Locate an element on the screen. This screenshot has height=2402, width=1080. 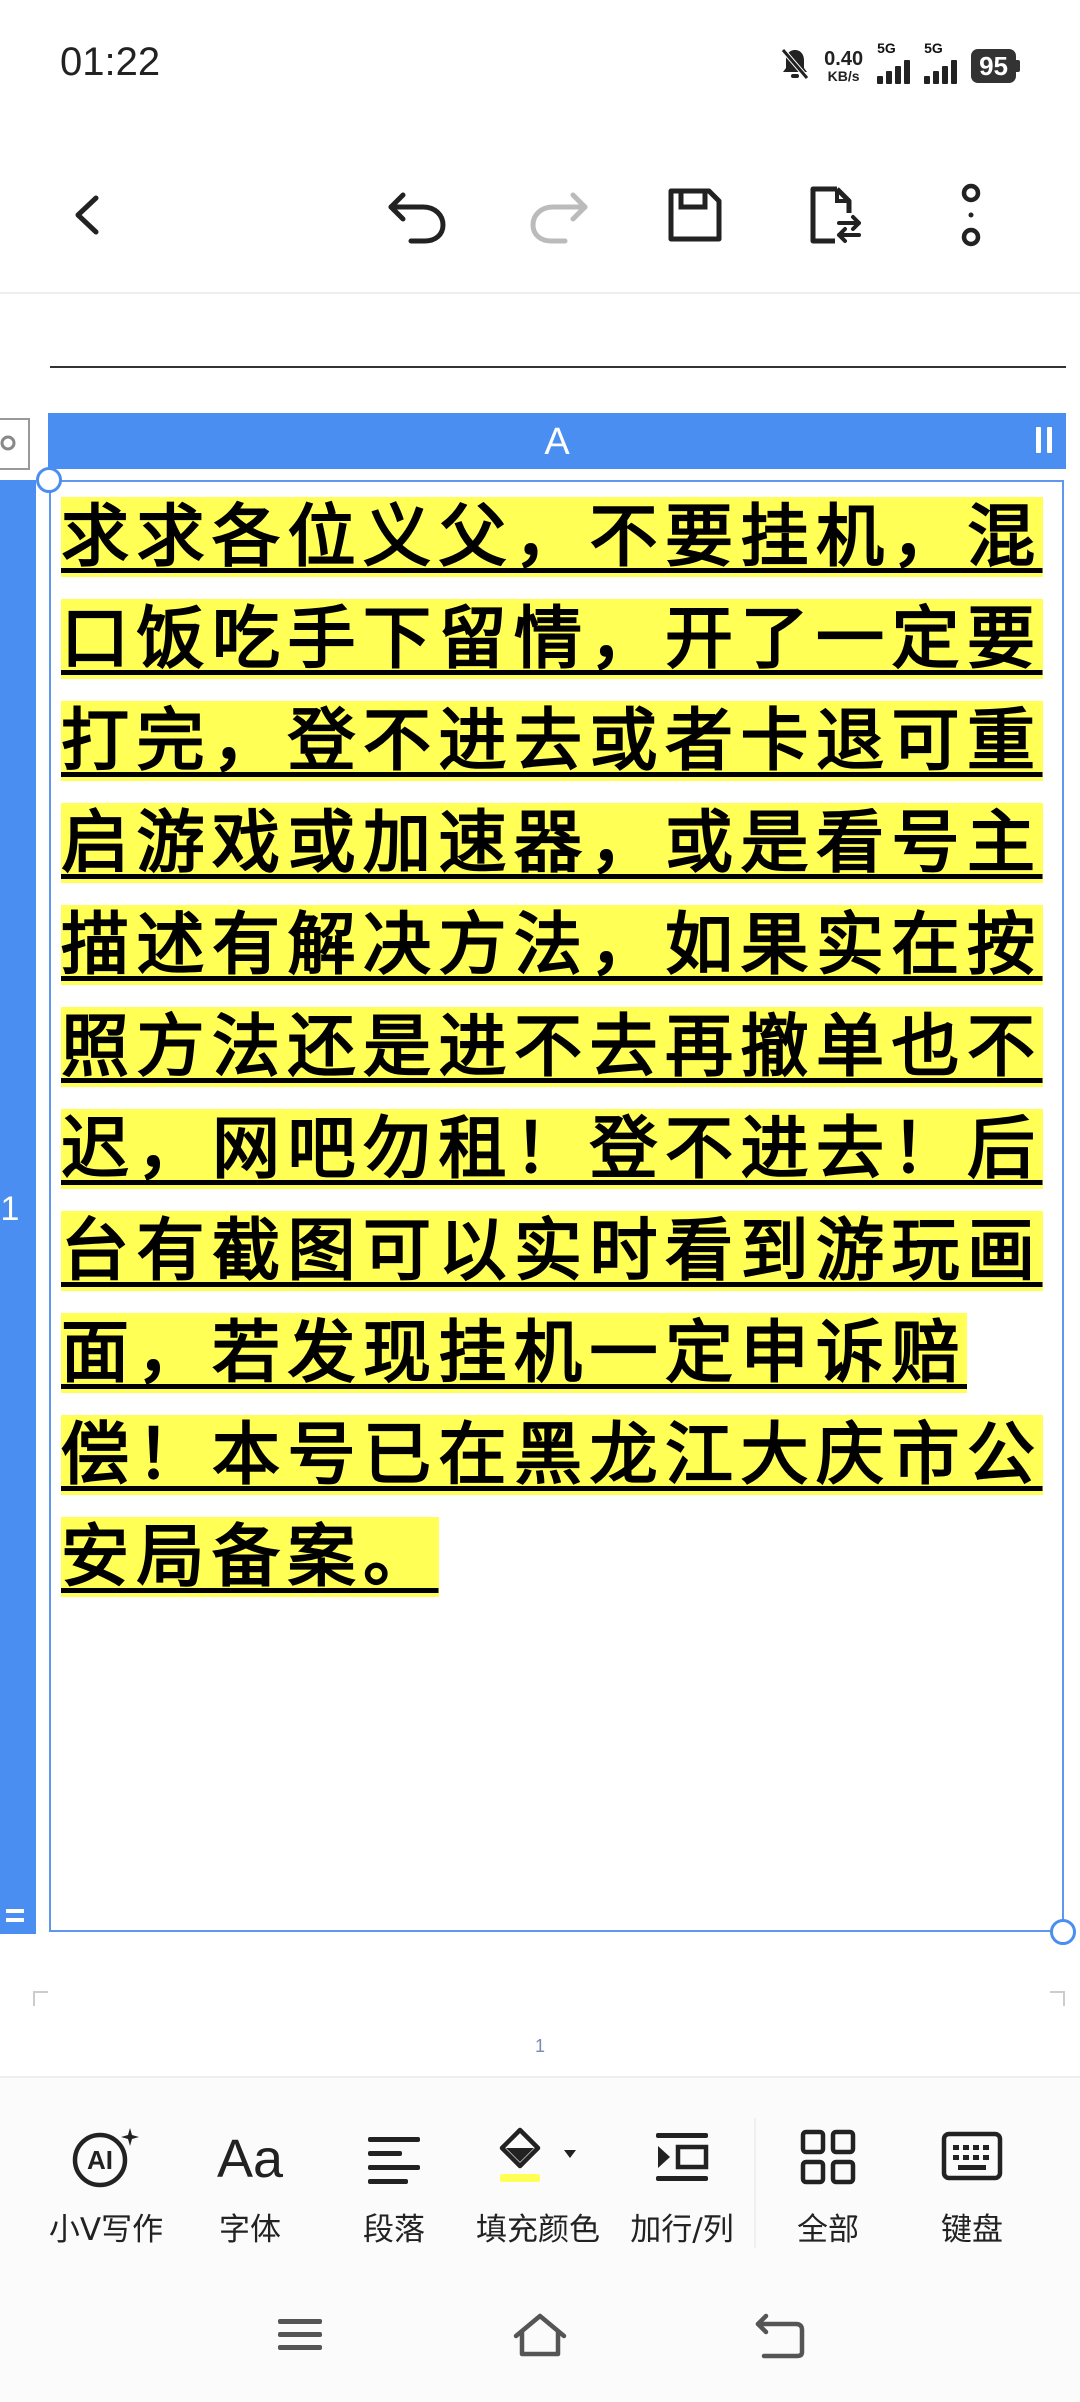
ai-writing-icon: AI is located at coordinates (105, 2158).